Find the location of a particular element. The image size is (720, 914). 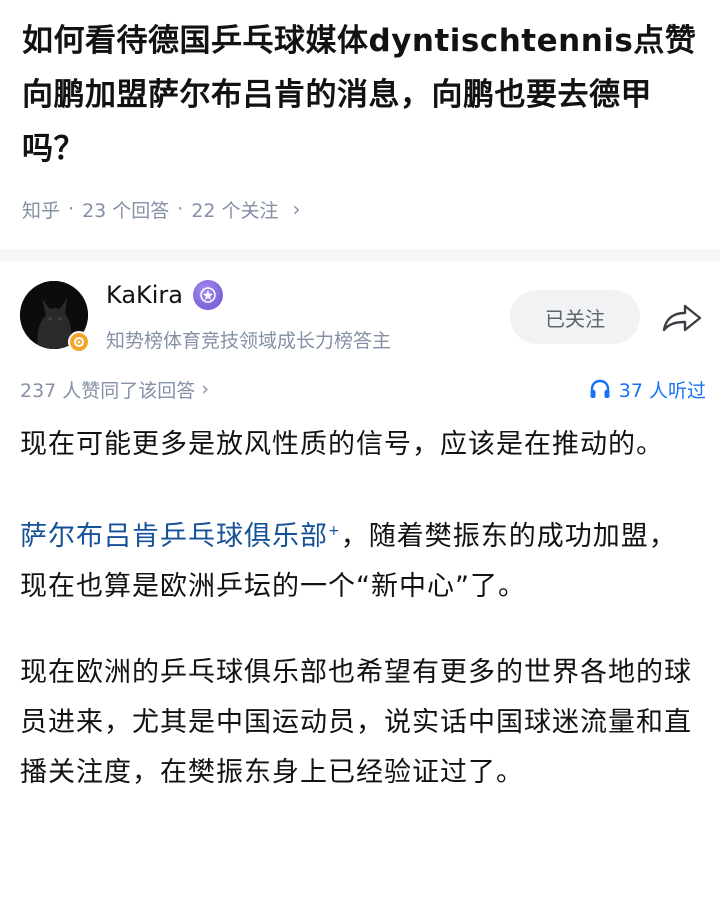

vip-badge-icon is located at coordinates (208, 295).